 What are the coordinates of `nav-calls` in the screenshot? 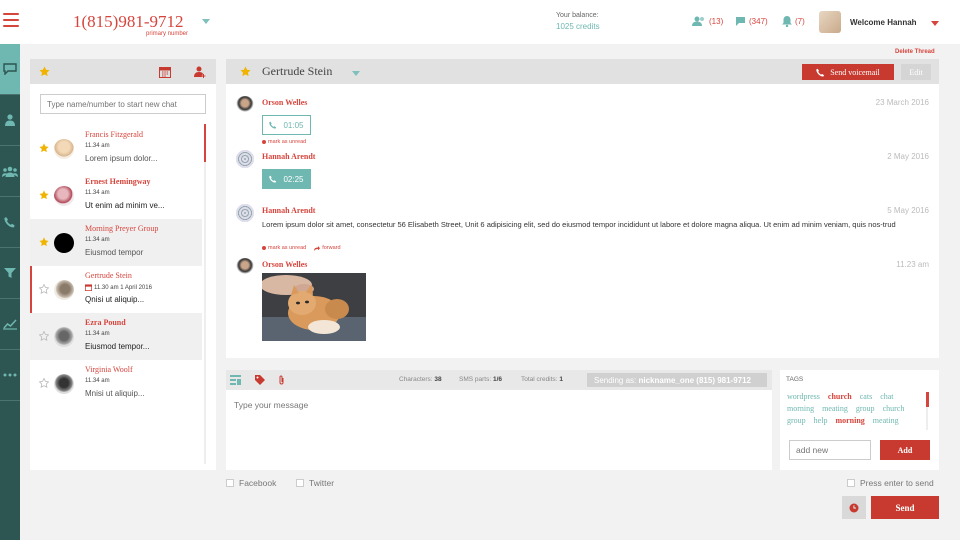 It's located at (10, 222).